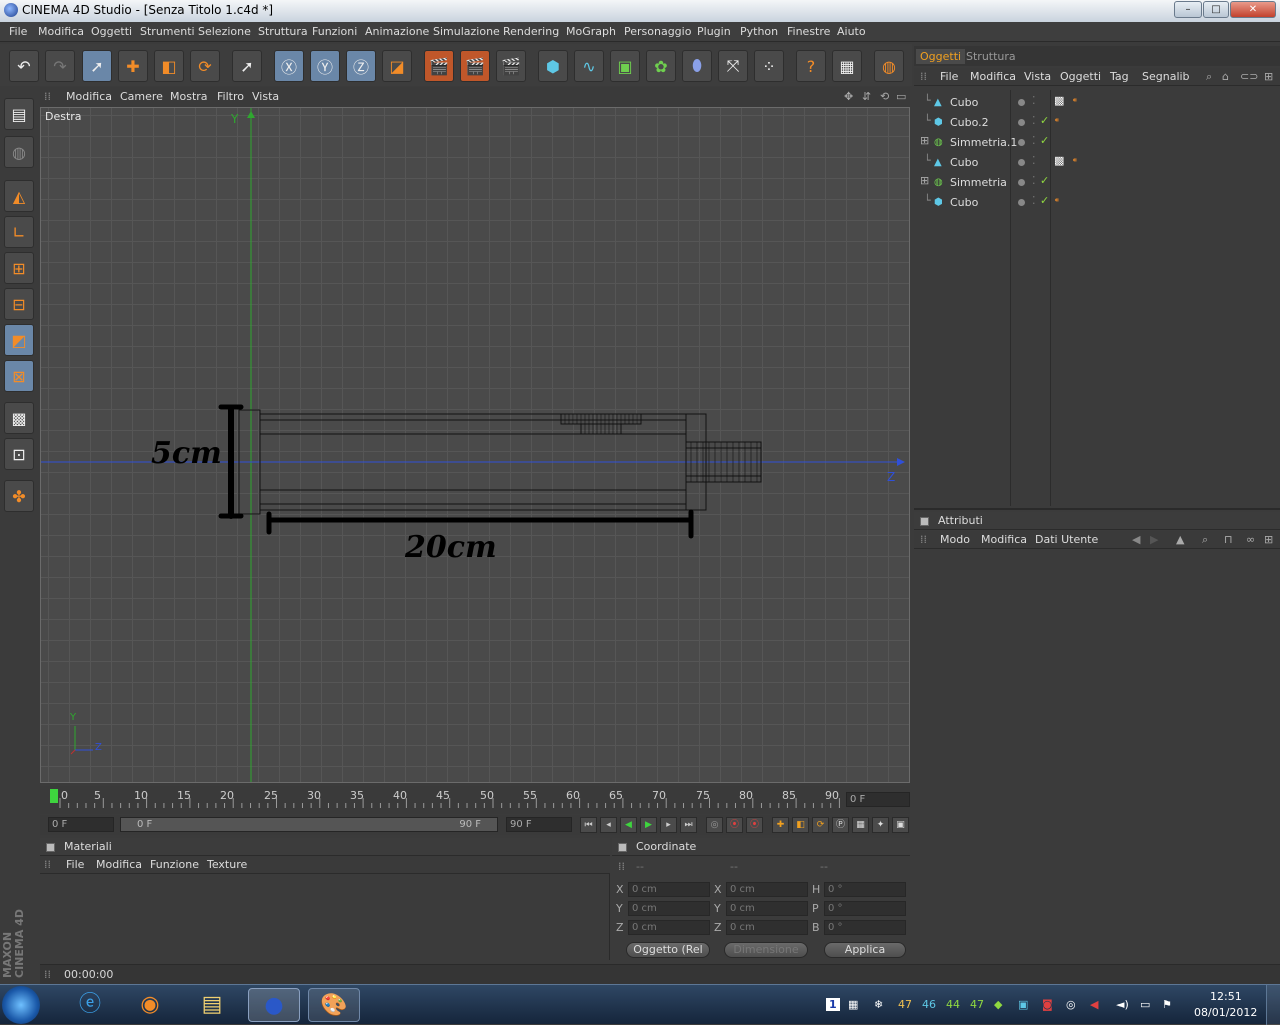  What do you see at coordinates (19, 268) in the screenshot?
I see `points-mode-icon: ⊞` at bounding box center [19, 268].